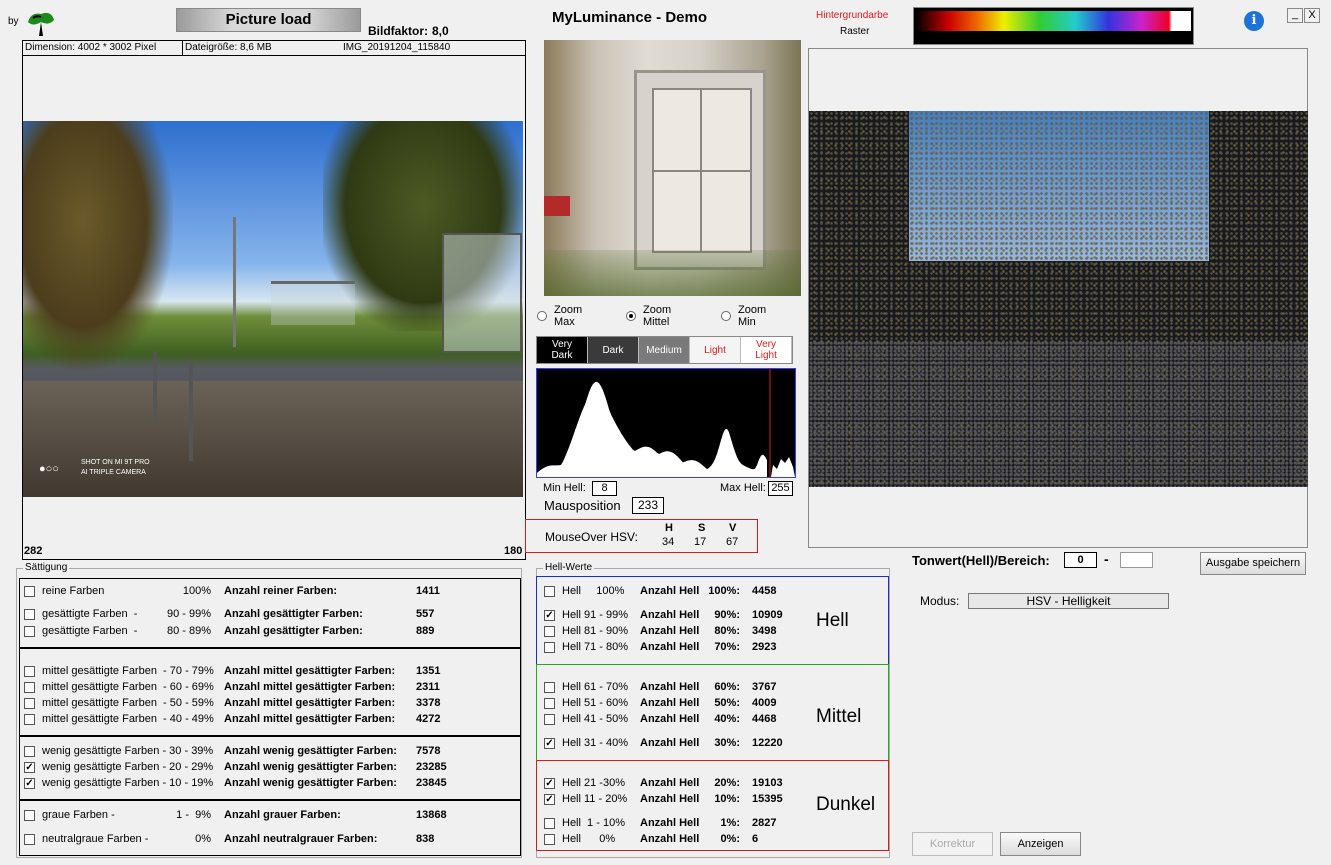  I want to click on saettigung-count-1: 557, so click(425, 614).